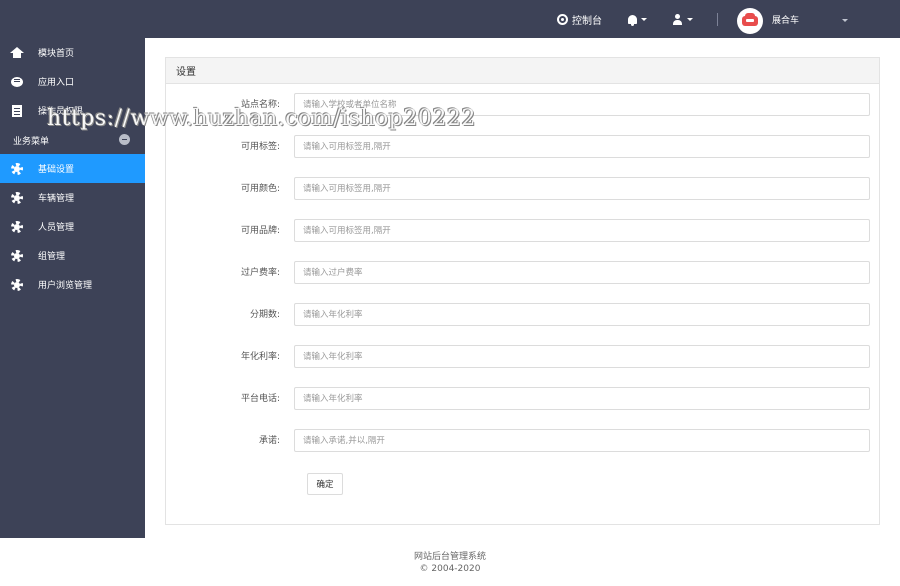  What do you see at coordinates (17, 110) in the screenshot?
I see `document-icon` at bounding box center [17, 110].